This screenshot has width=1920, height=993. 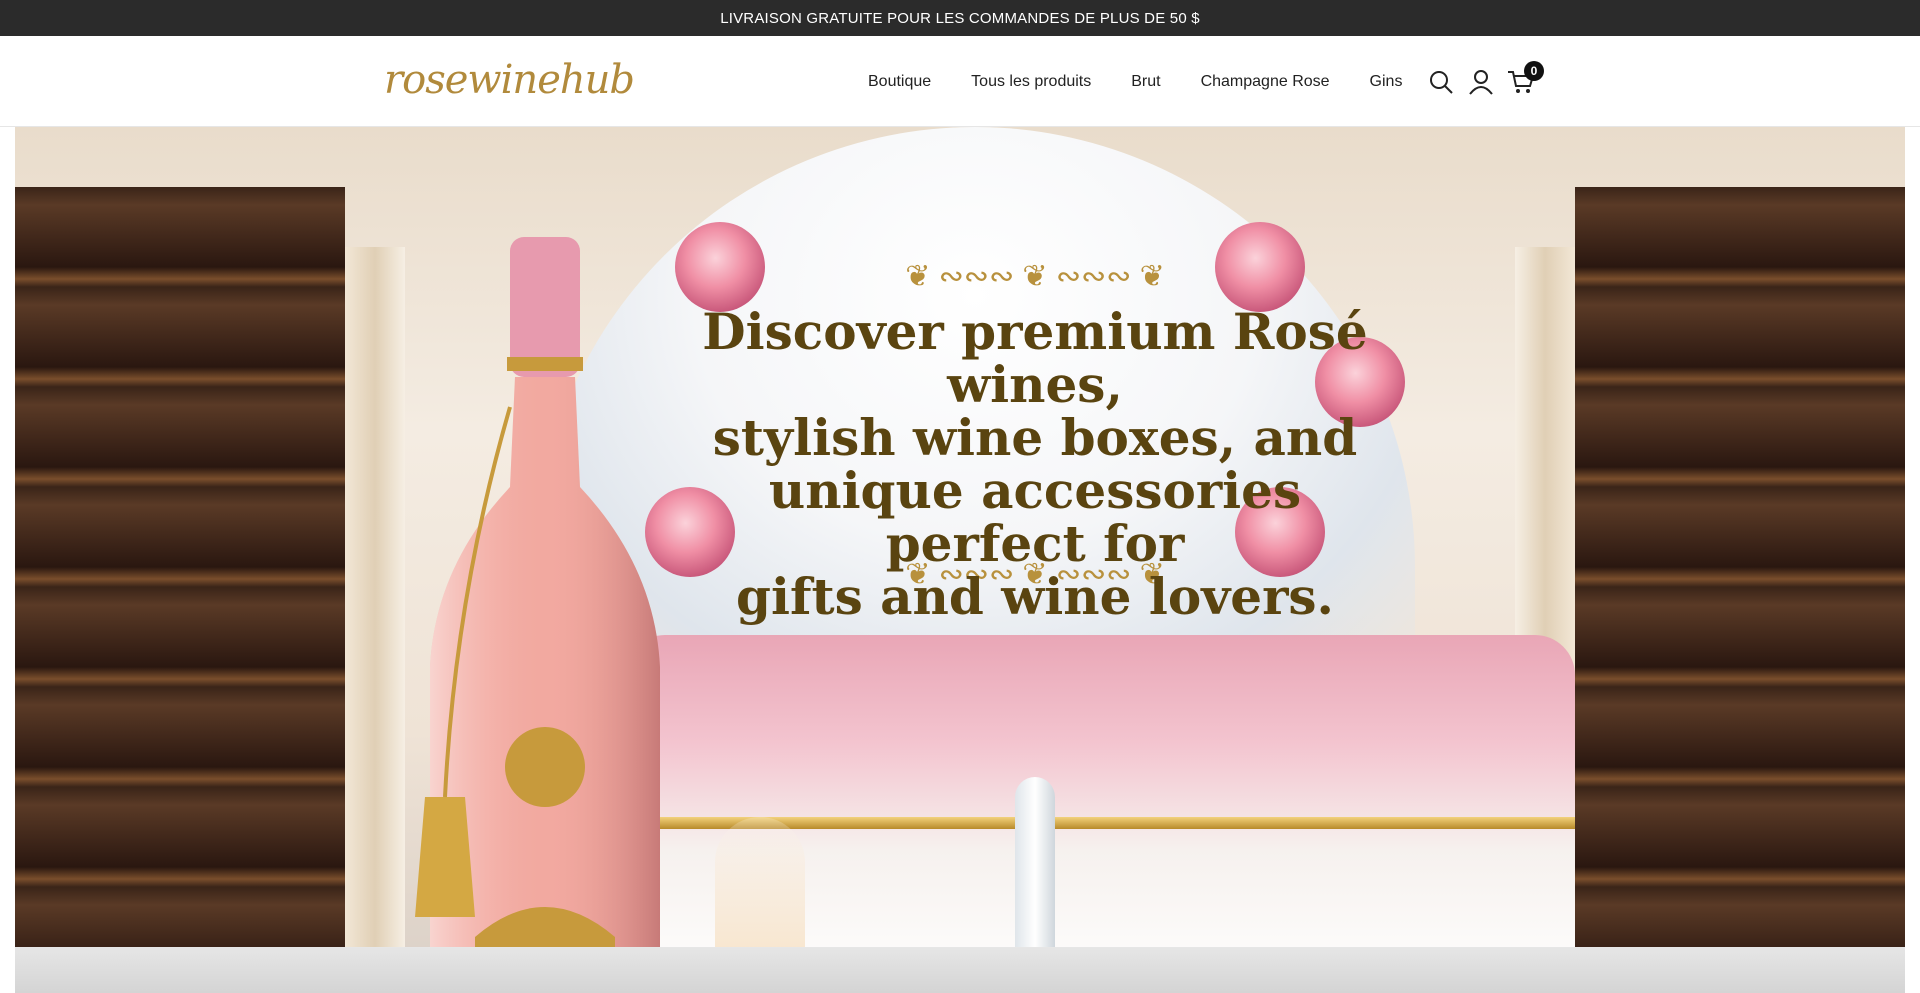 What do you see at coordinates (1386, 82) in the screenshot?
I see `nav-item-gins: Gins` at bounding box center [1386, 82].